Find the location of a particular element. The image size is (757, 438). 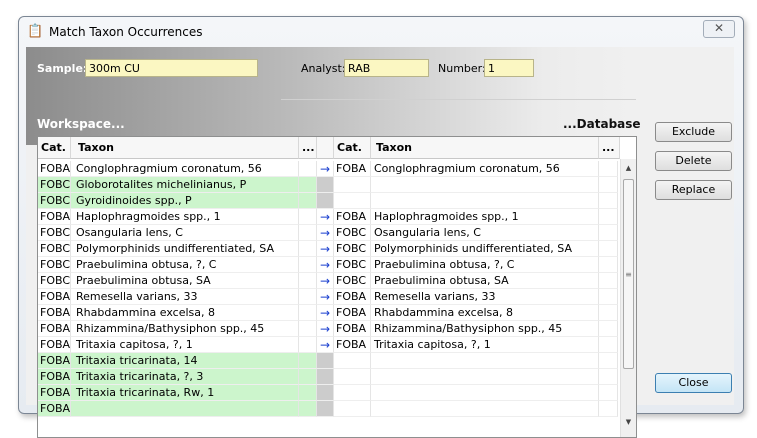

db-taxon-cell: Tritaxia capitosa, ?, 1 is located at coordinates (485, 345).